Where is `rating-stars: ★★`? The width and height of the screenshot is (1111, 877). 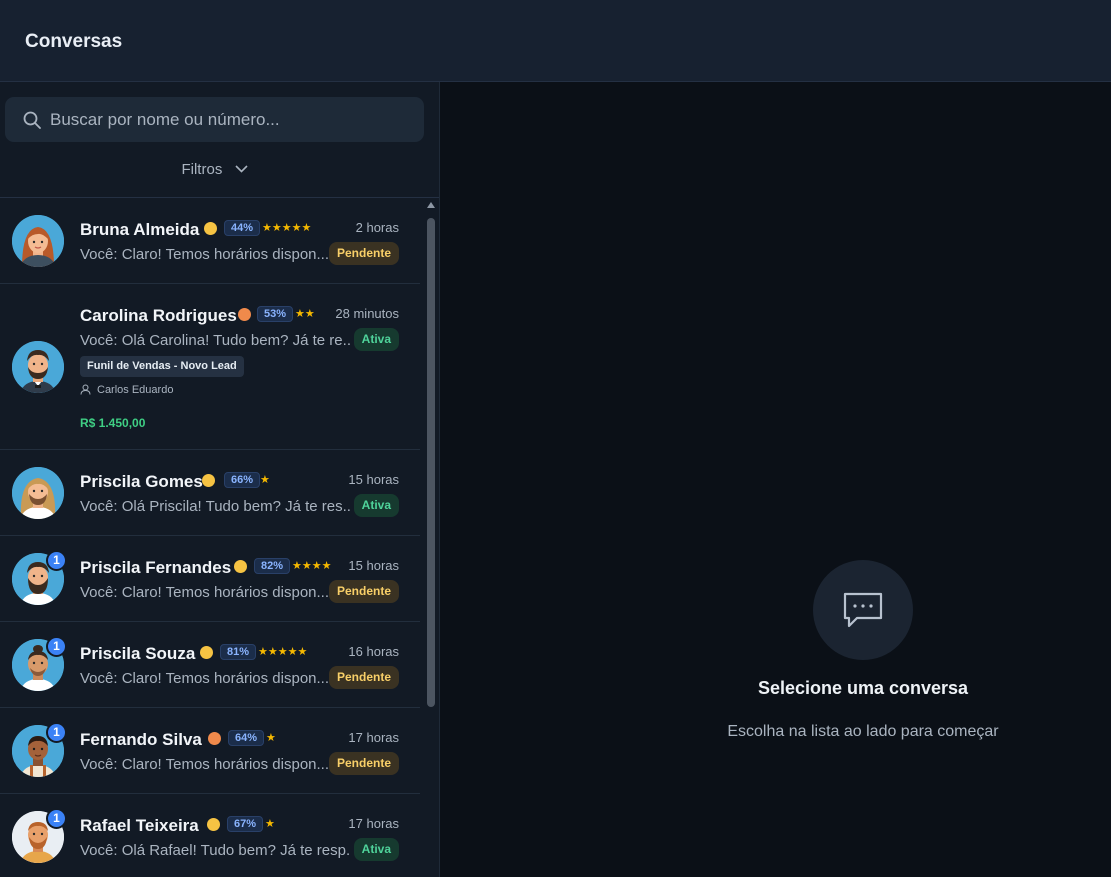 rating-stars: ★★ is located at coordinates (305, 314).